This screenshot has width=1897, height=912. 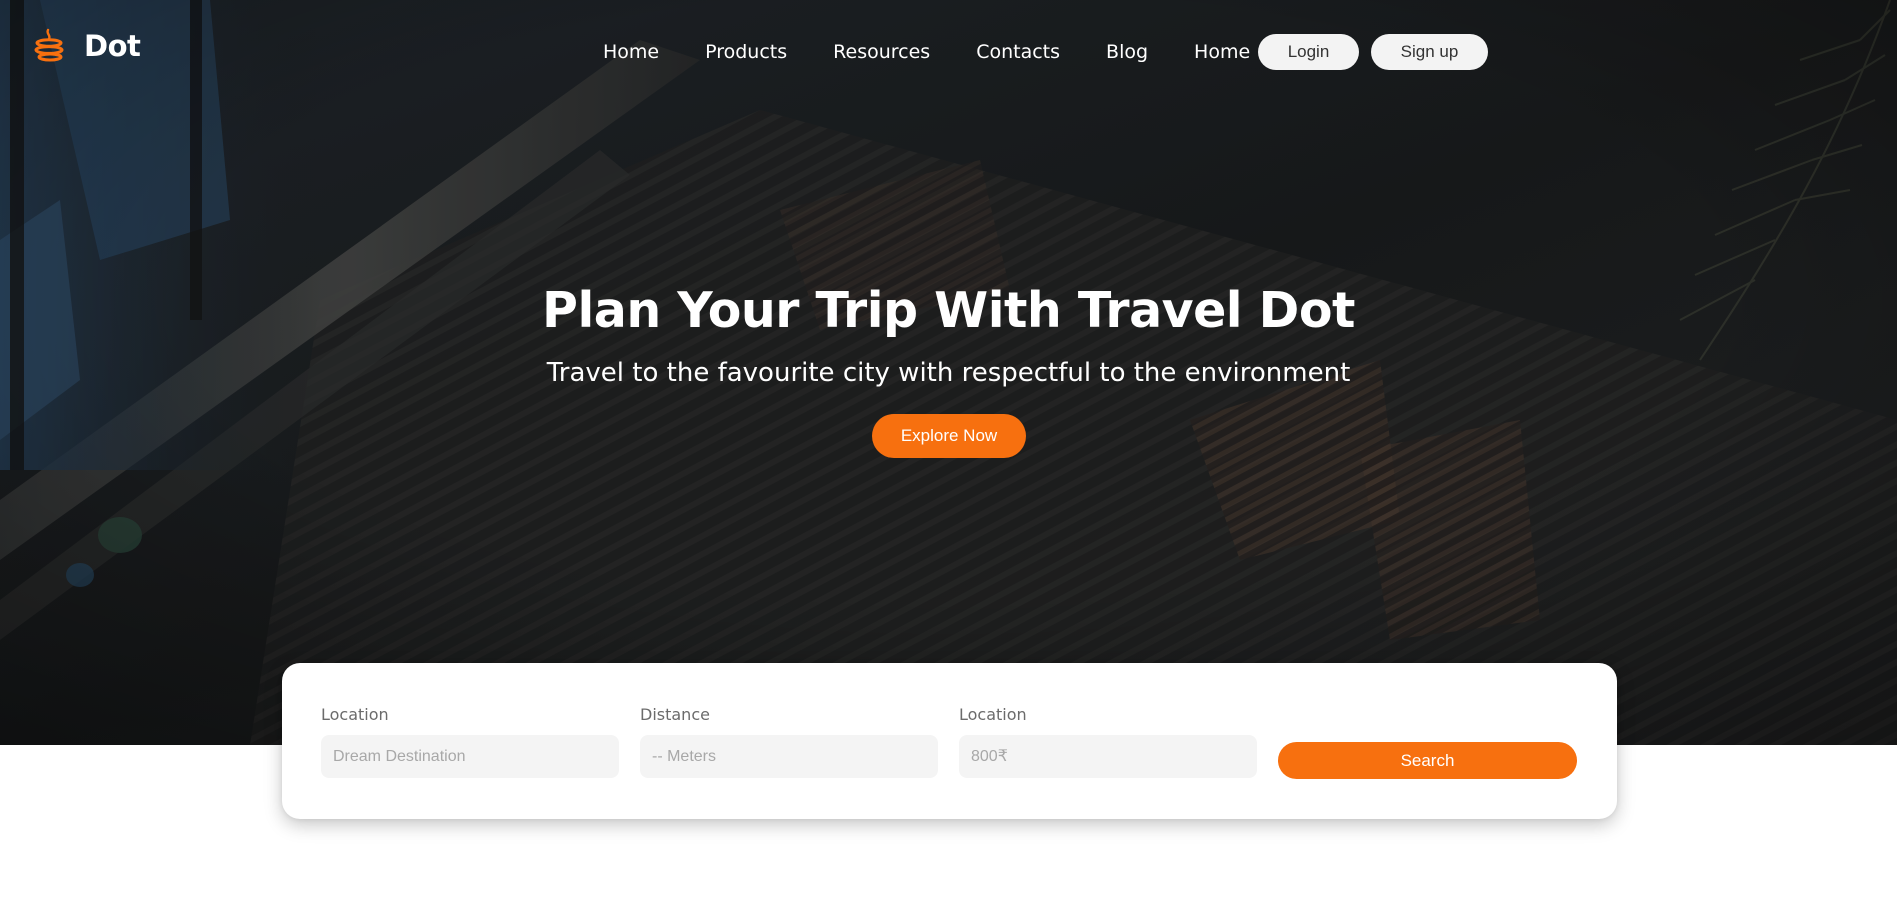 I want to click on location-input, so click(x=470, y=756).